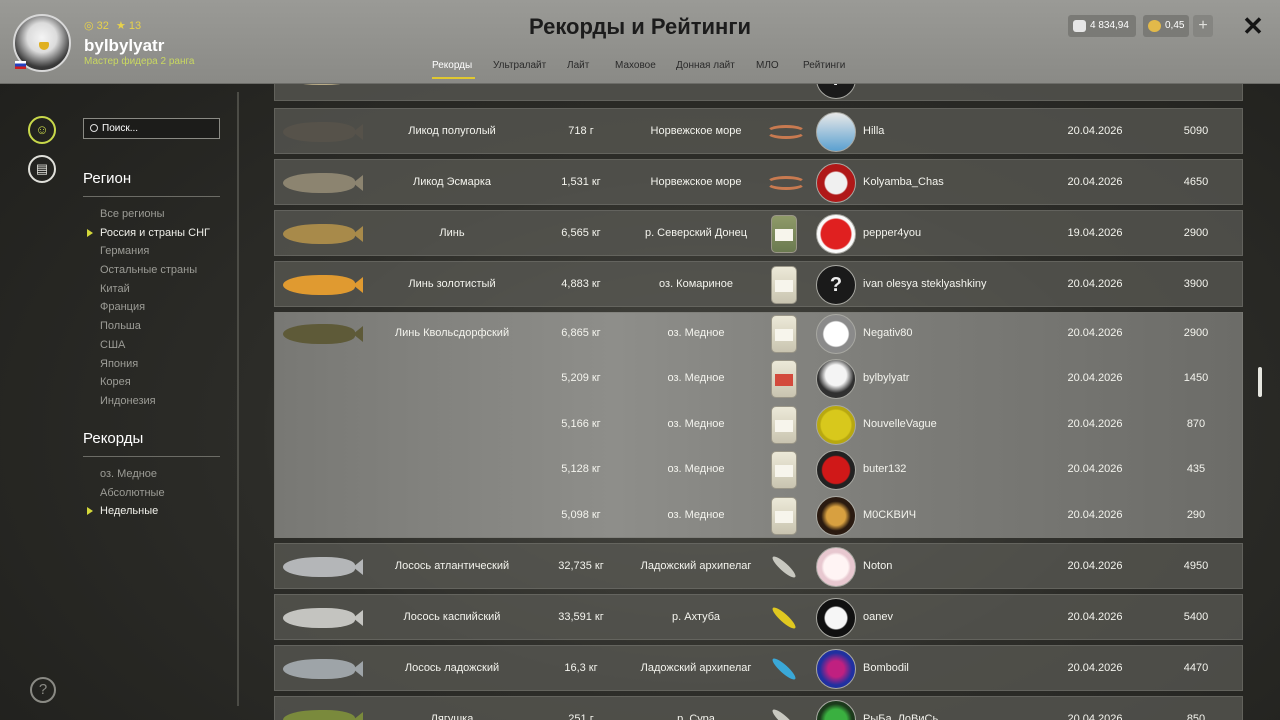  I want to click on fish-weight: 4,883 кг, so click(581, 284).